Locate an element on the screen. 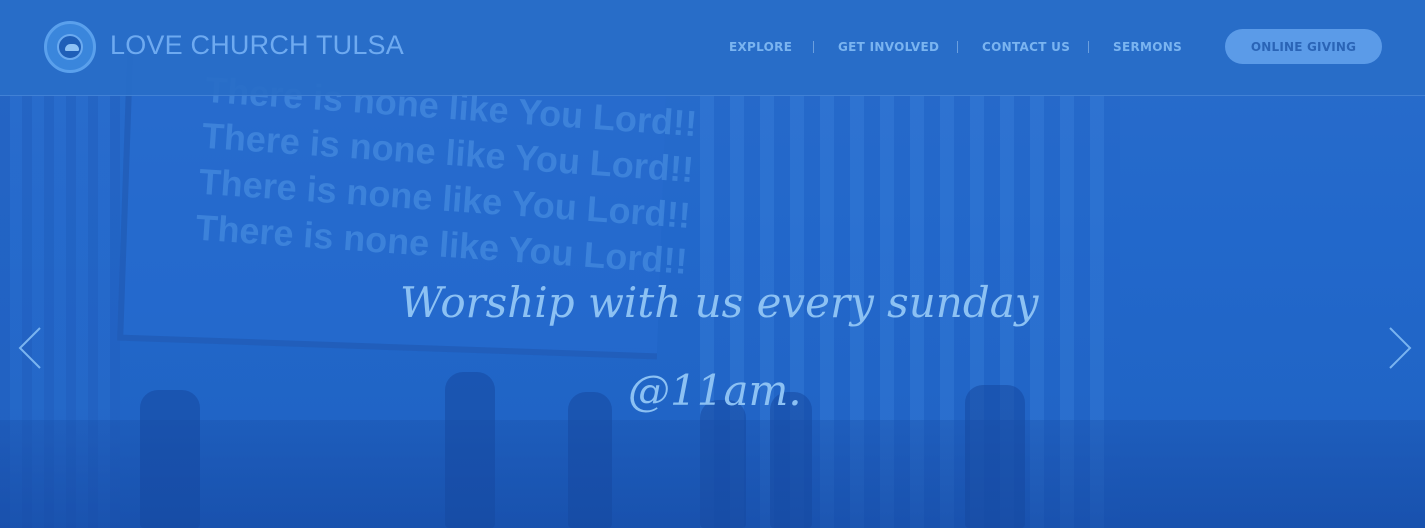 The image size is (1425, 528). logo-inner-ring is located at coordinates (70, 47).